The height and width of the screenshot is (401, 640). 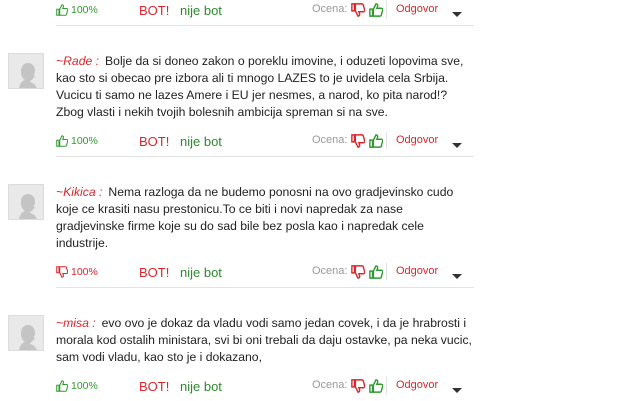 What do you see at coordinates (76, 323) in the screenshot?
I see `comment-author: ~misa :` at bounding box center [76, 323].